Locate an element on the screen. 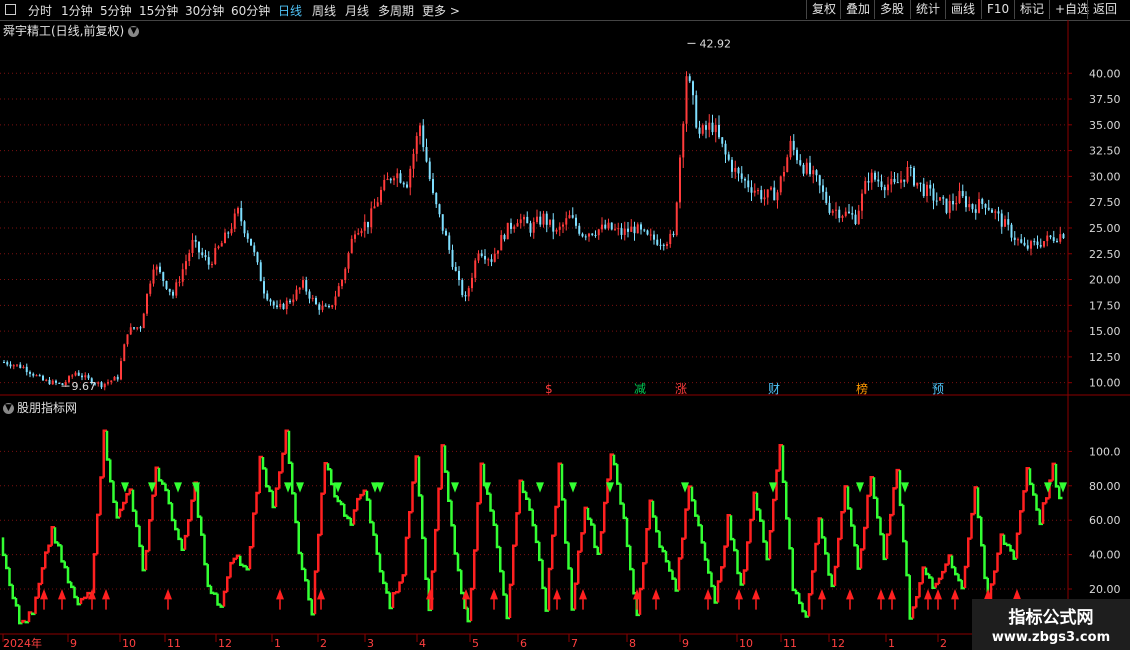  tab-30min: 30分钟 is located at coordinates (204, 10).